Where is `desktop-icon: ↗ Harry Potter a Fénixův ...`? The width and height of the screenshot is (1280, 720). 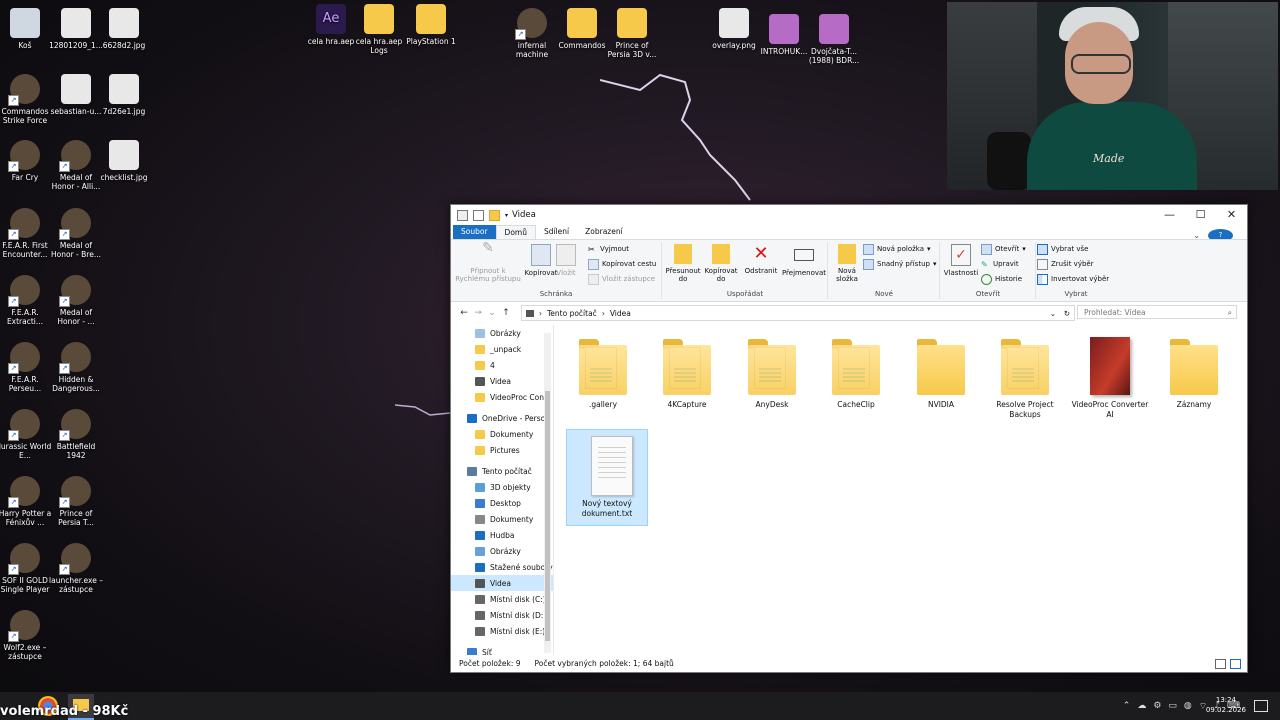
desktop-icon: ↗ Harry Potter a Fénixův ... is located at coordinates (26, 501).